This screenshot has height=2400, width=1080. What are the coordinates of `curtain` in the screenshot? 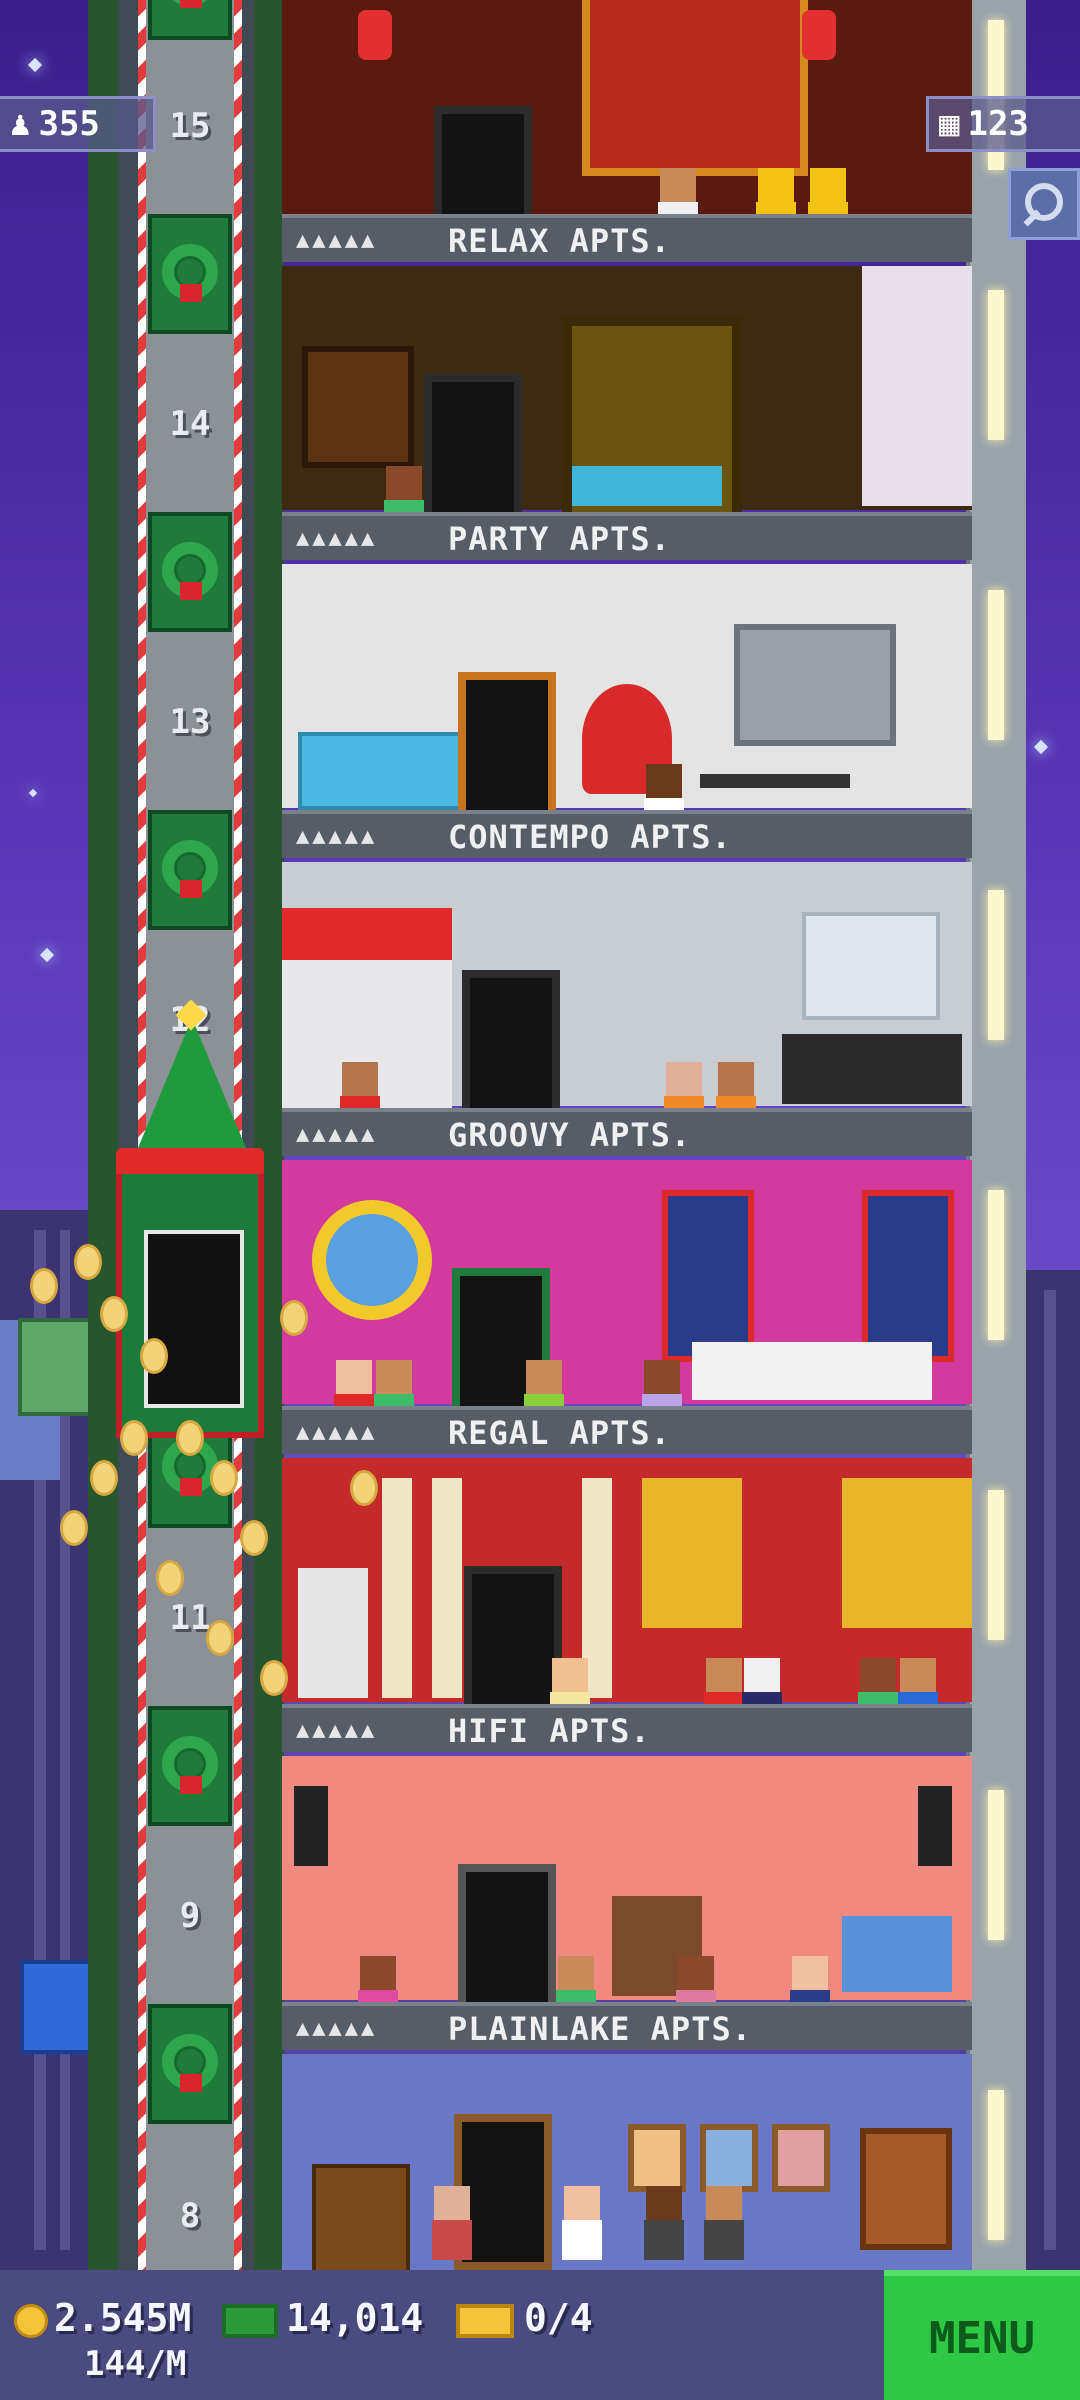 It's located at (917, 386).